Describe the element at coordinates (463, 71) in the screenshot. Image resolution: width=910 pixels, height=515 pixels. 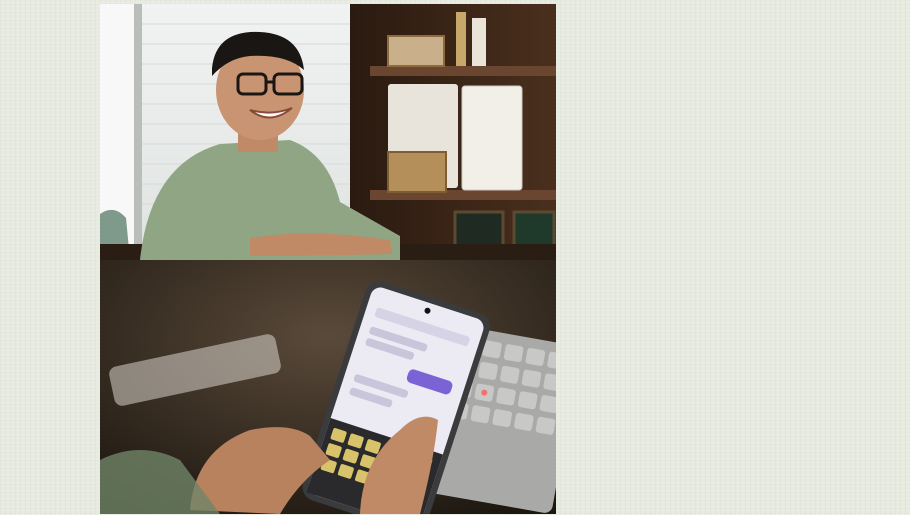
I see `shelf-upper` at that location.